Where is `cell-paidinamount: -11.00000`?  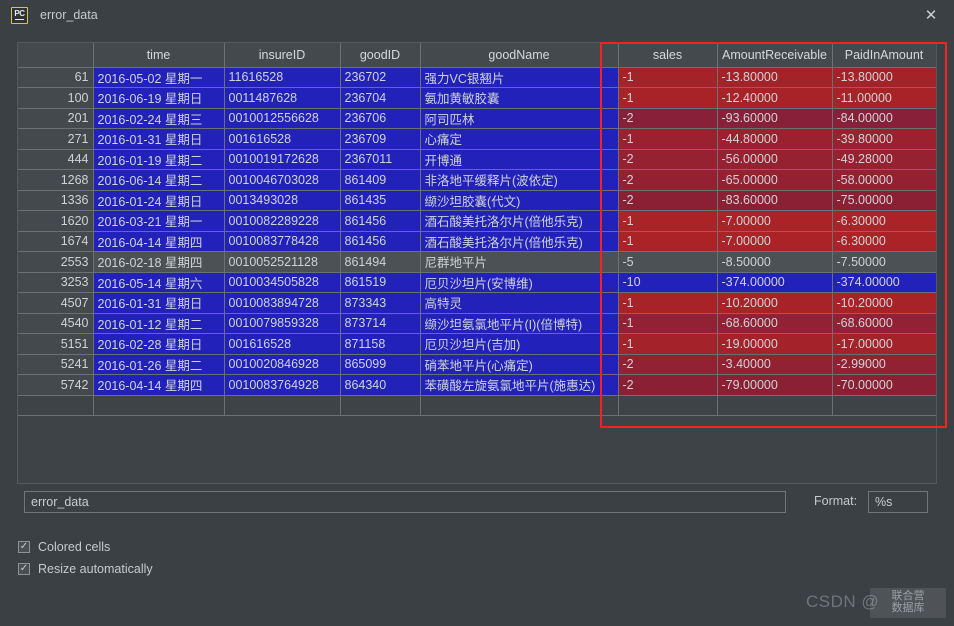 cell-paidinamount: -11.00000 is located at coordinates (884, 98).